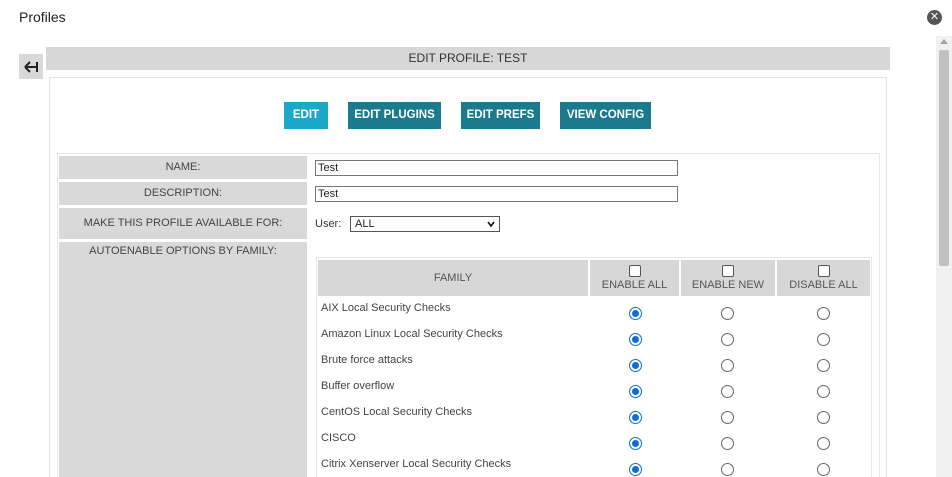  What do you see at coordinates (823, 278) in the screenshot?
I see `disable-all-header: DISABLE ALL` at bounding box center [823, 278].